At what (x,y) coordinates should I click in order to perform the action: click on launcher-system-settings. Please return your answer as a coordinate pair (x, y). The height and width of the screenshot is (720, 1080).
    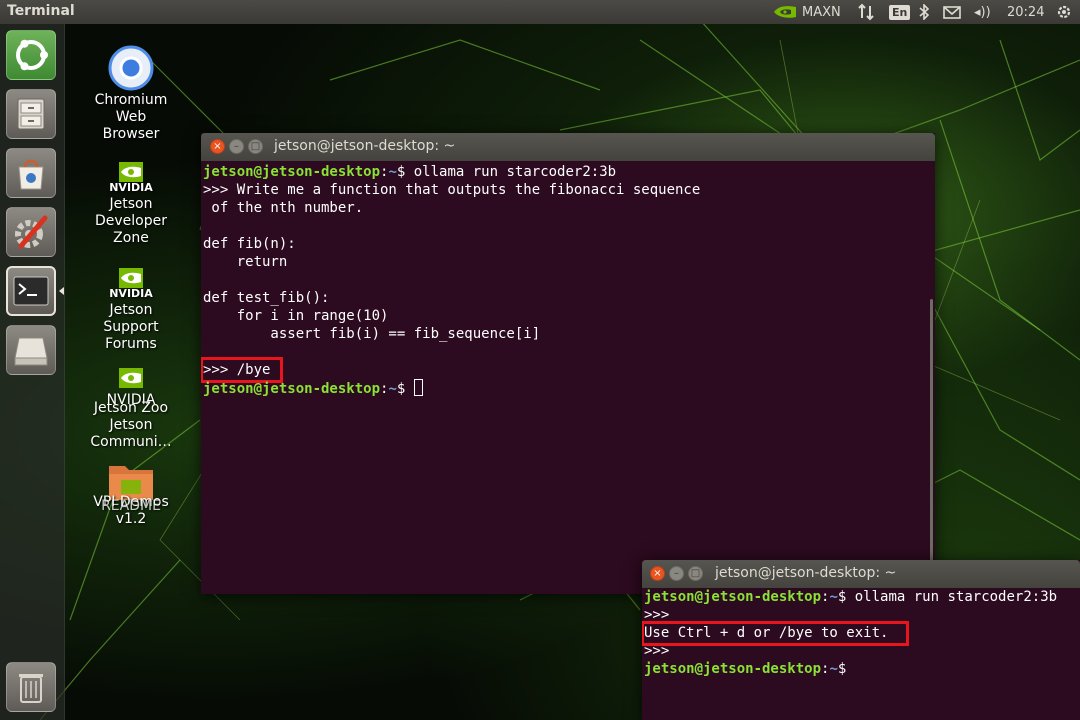
    Looking at the image, I should click on (31, 232).